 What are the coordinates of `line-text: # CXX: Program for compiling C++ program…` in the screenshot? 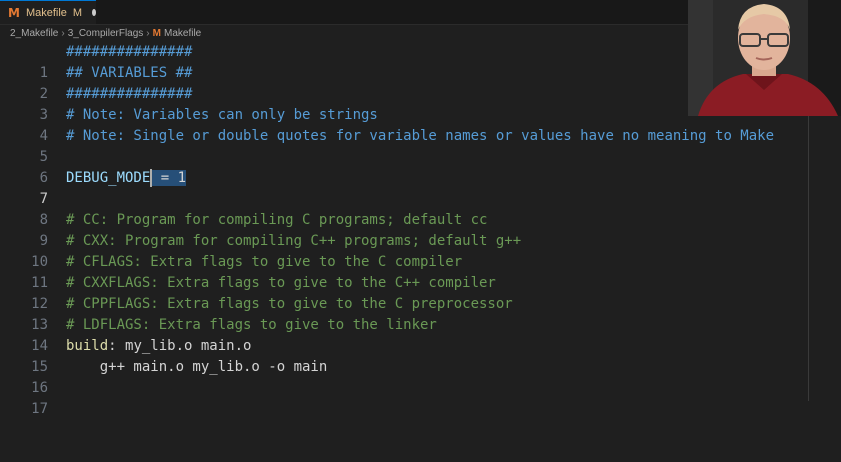 It's located at (294, 241).